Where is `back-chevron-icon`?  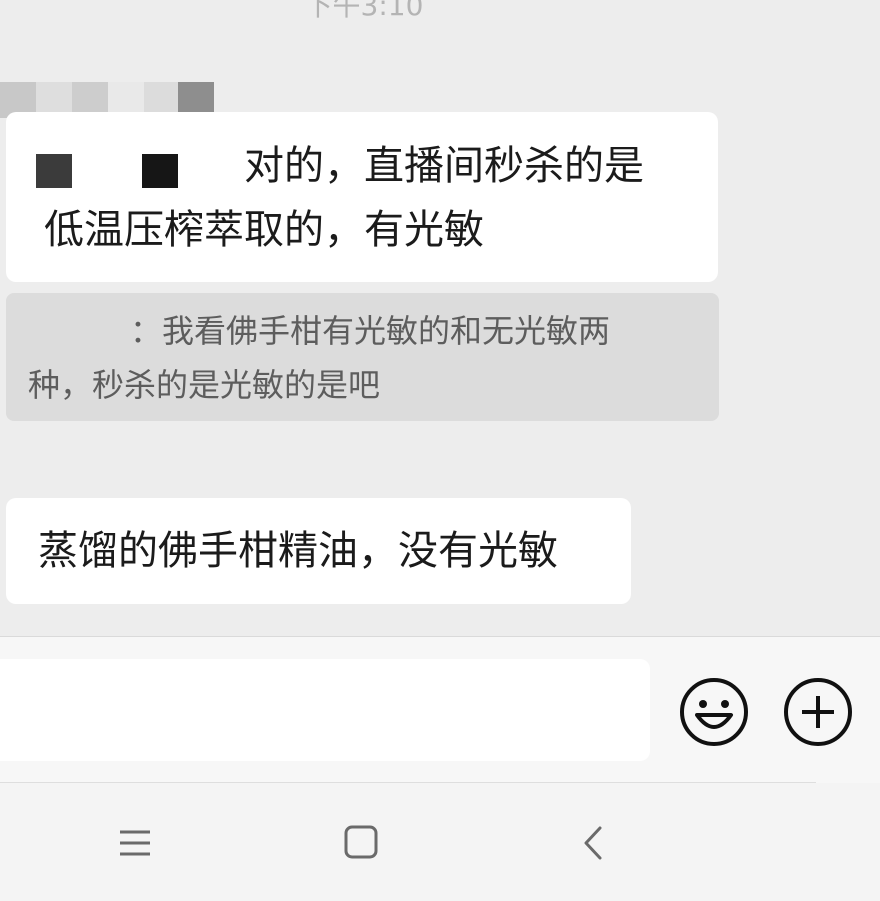 back-chevron-icon is located at coordinates (593, 843).